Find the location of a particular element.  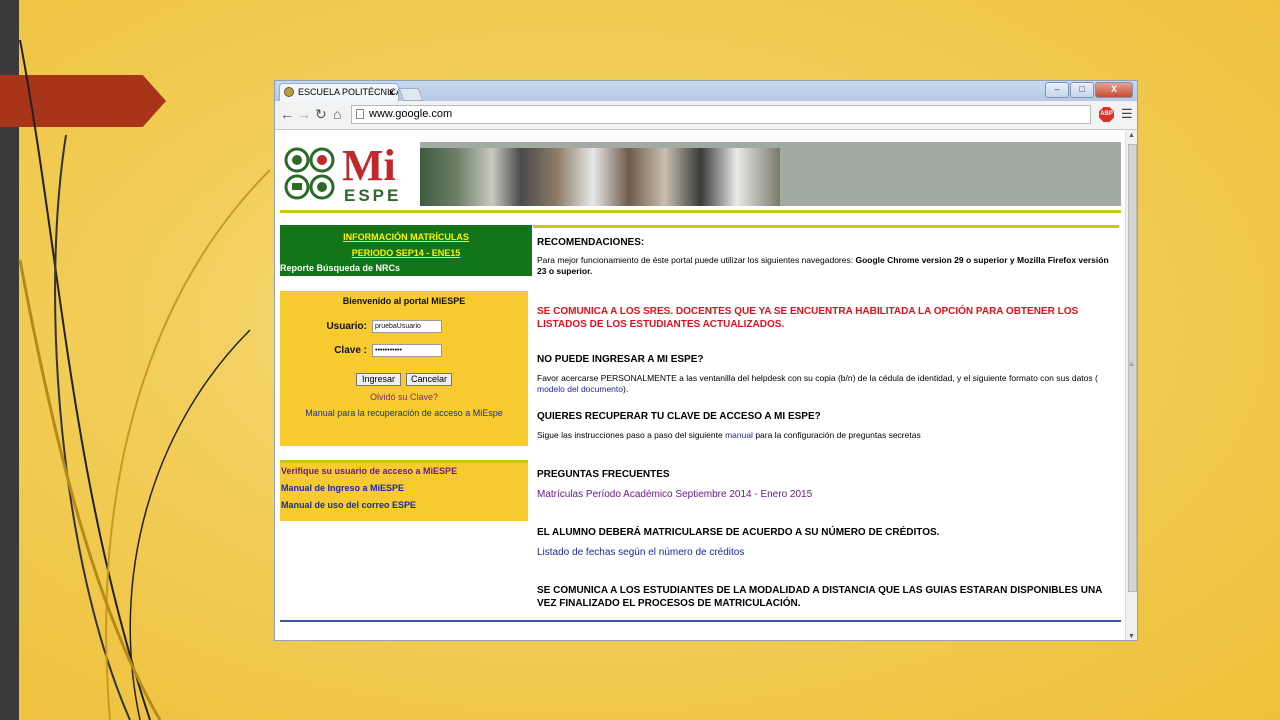

tab-close-icon: x is located at coordinates (391, 92).